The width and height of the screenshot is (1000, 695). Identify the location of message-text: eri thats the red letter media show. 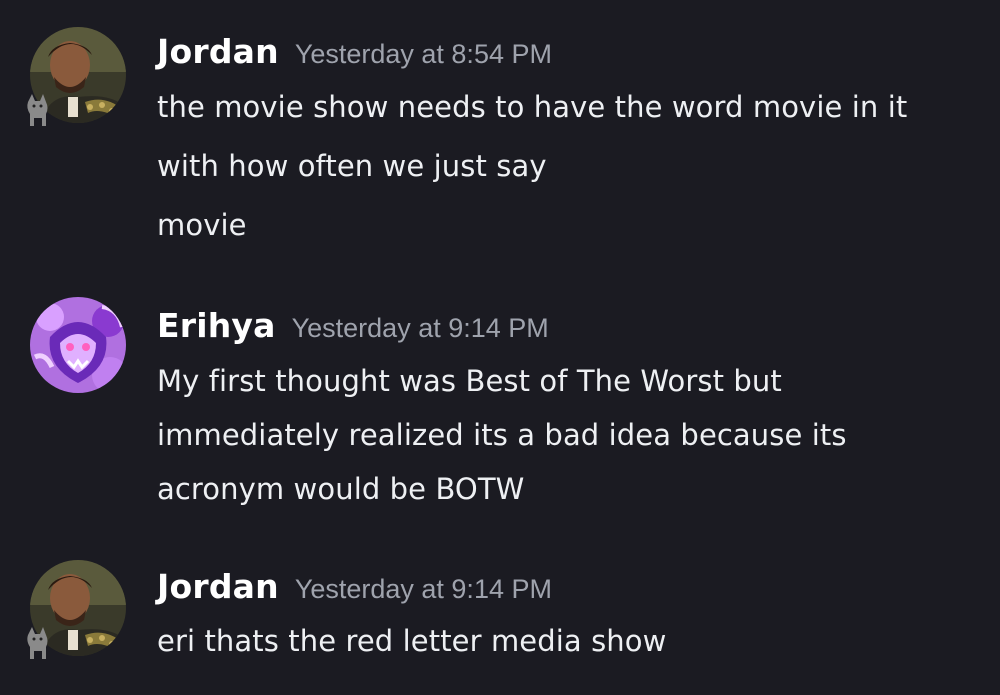
(412, 641).